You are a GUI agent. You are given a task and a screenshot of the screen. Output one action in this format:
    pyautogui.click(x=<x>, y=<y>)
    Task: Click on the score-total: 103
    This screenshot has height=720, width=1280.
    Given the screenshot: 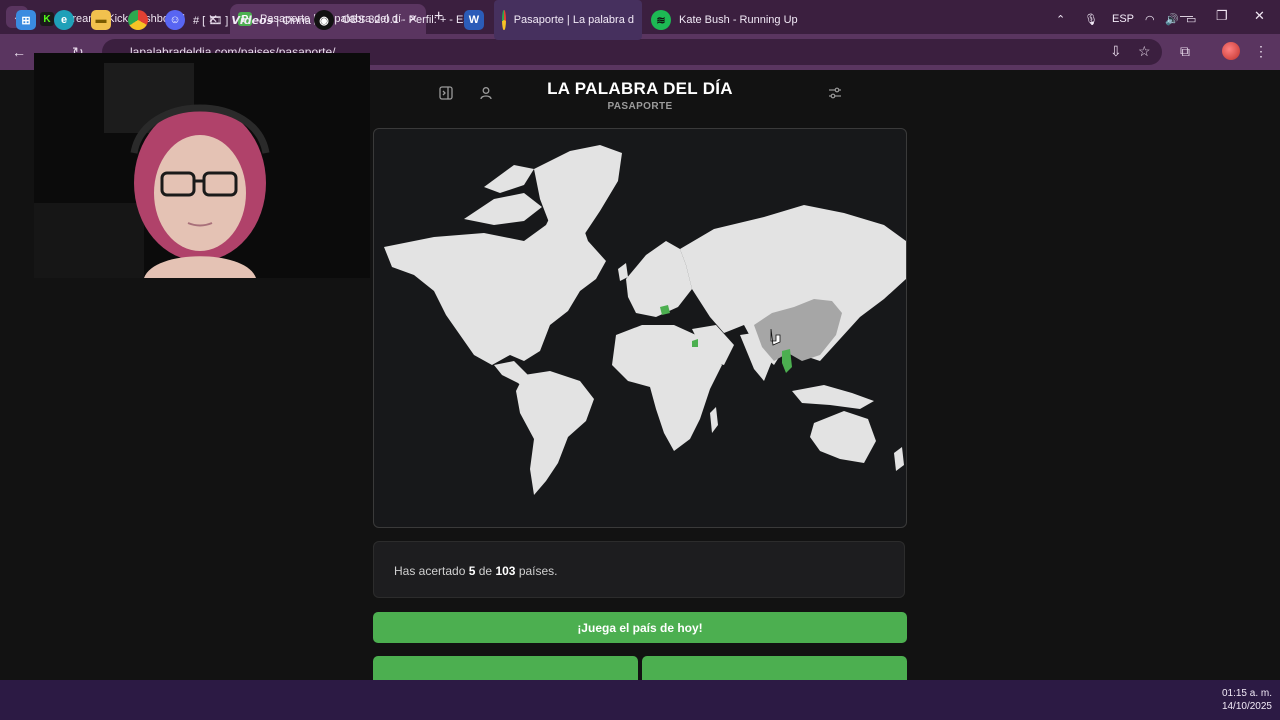 What is the action you would take?
    pyautogui.click(x=505, y=571)
    